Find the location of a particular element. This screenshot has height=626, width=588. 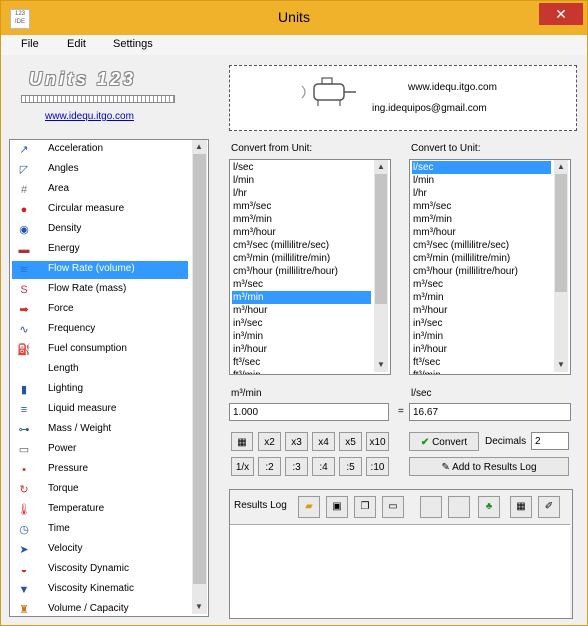

calc-button: x10 is located at coordinates (377, 441).